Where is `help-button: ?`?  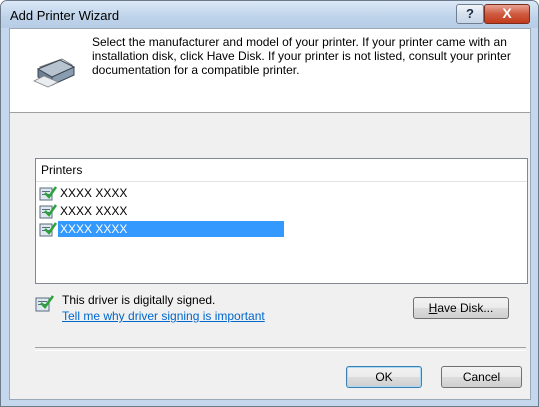
help-button: ? is located at coordinates (470, 14).